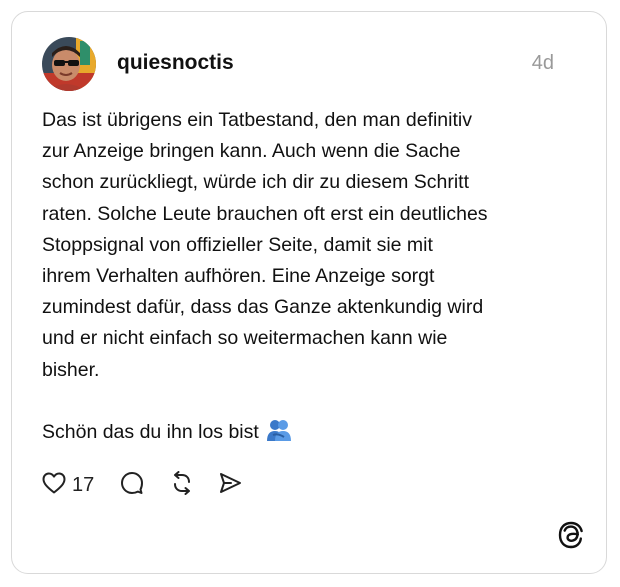  Describe the element at coordinates (68, 485) in the screenshot. I see `like-button: 17` at that location.